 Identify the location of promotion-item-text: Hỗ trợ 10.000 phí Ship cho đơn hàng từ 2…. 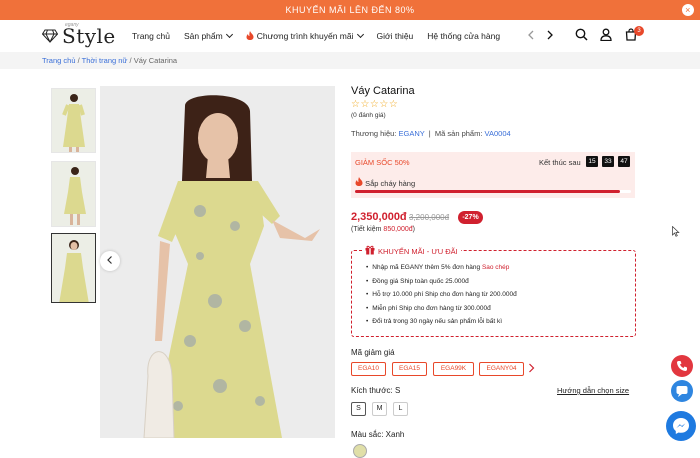
(444, 294).